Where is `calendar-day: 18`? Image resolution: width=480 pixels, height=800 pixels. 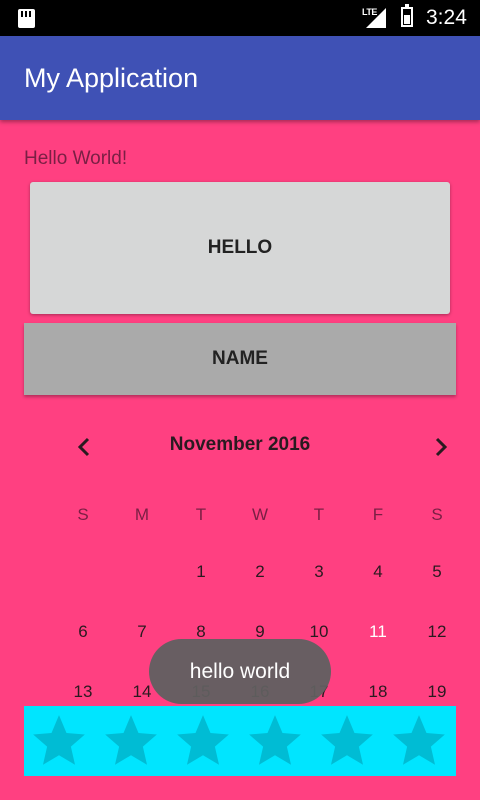
calendar-day: 18 is located at coordinates (378, 692).